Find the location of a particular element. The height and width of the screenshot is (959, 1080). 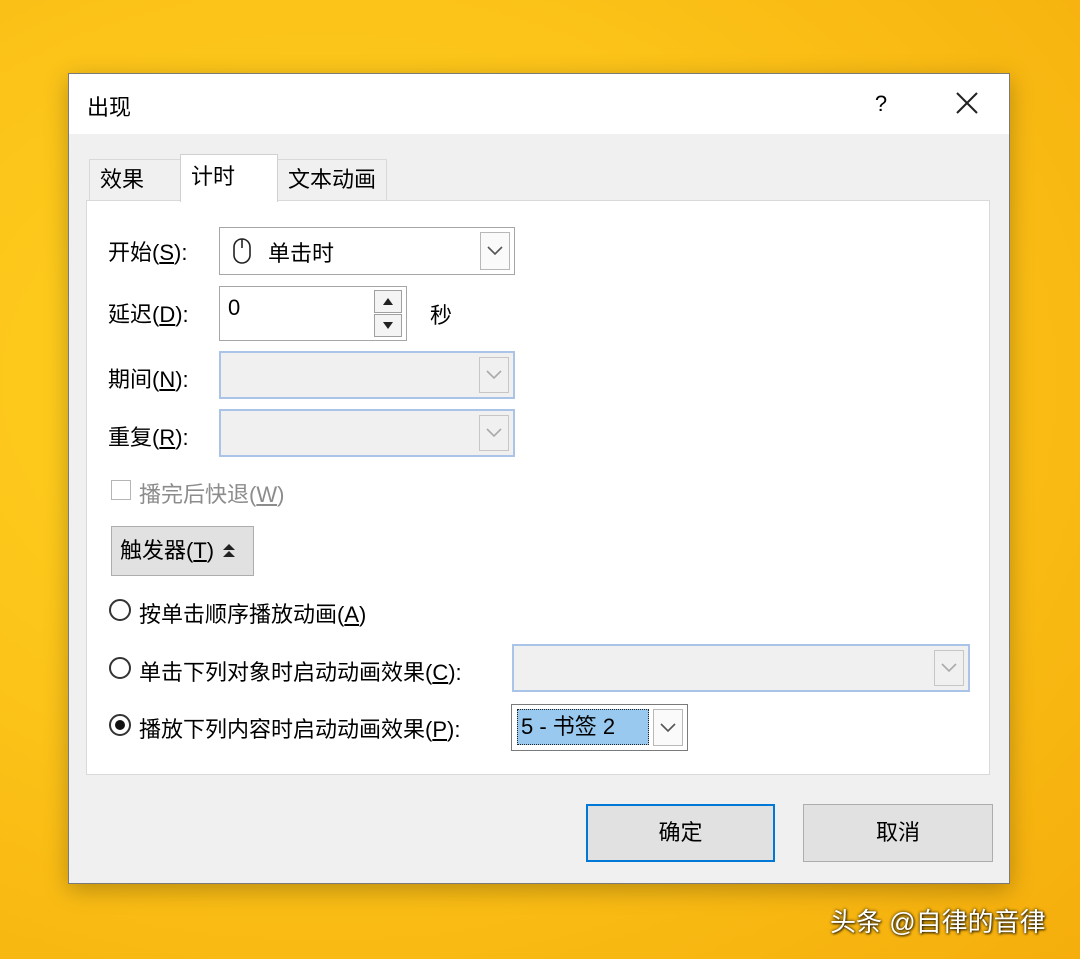

arrow-down-icon is located at coordinates (388, 325).